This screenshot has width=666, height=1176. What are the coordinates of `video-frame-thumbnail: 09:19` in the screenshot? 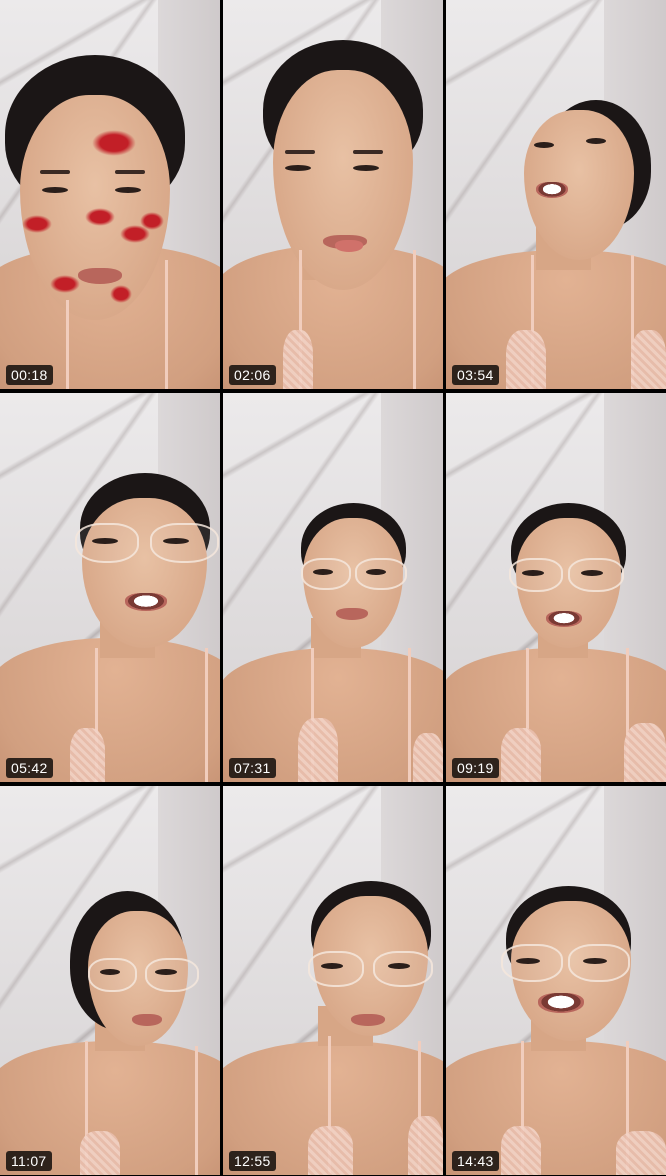 It's located at (556, 587).